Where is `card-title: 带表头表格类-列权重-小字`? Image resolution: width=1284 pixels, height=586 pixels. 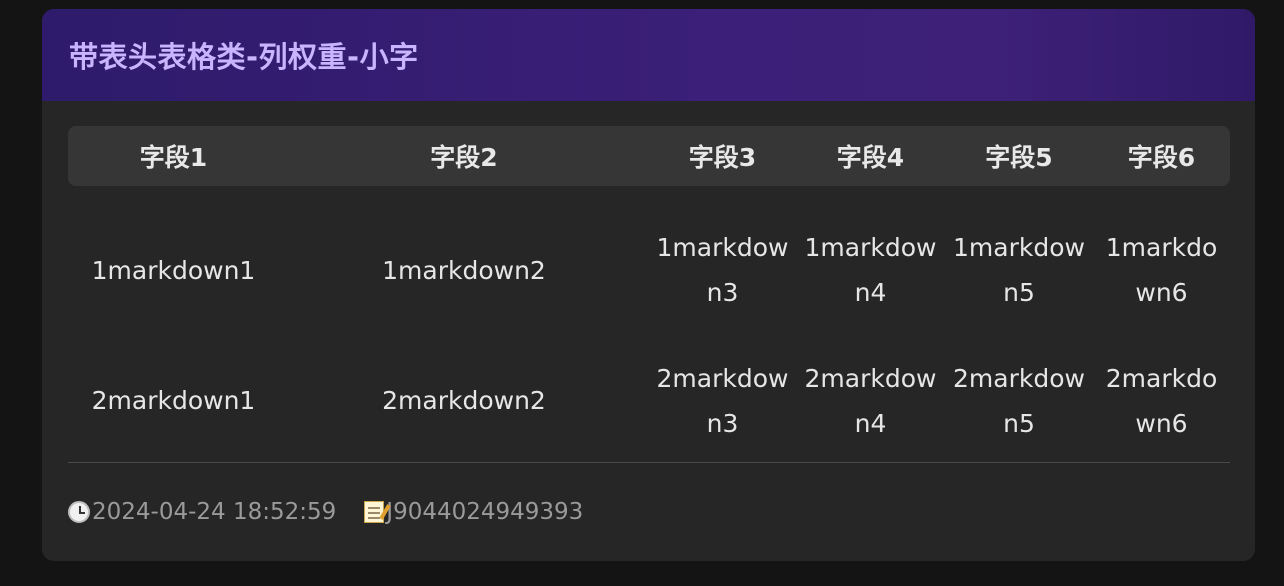 card-title: 带表头表格类-列权重-小字 is located at coordinates (244, 57).